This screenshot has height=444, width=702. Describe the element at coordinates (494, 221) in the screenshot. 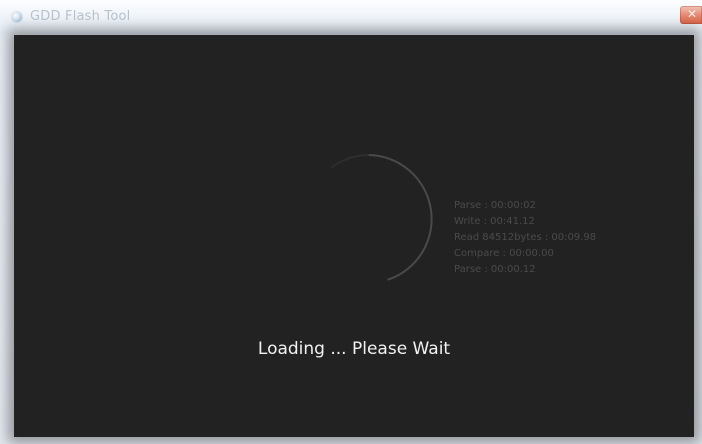

I see `stat-write: Write : 00:41.12` at that location.